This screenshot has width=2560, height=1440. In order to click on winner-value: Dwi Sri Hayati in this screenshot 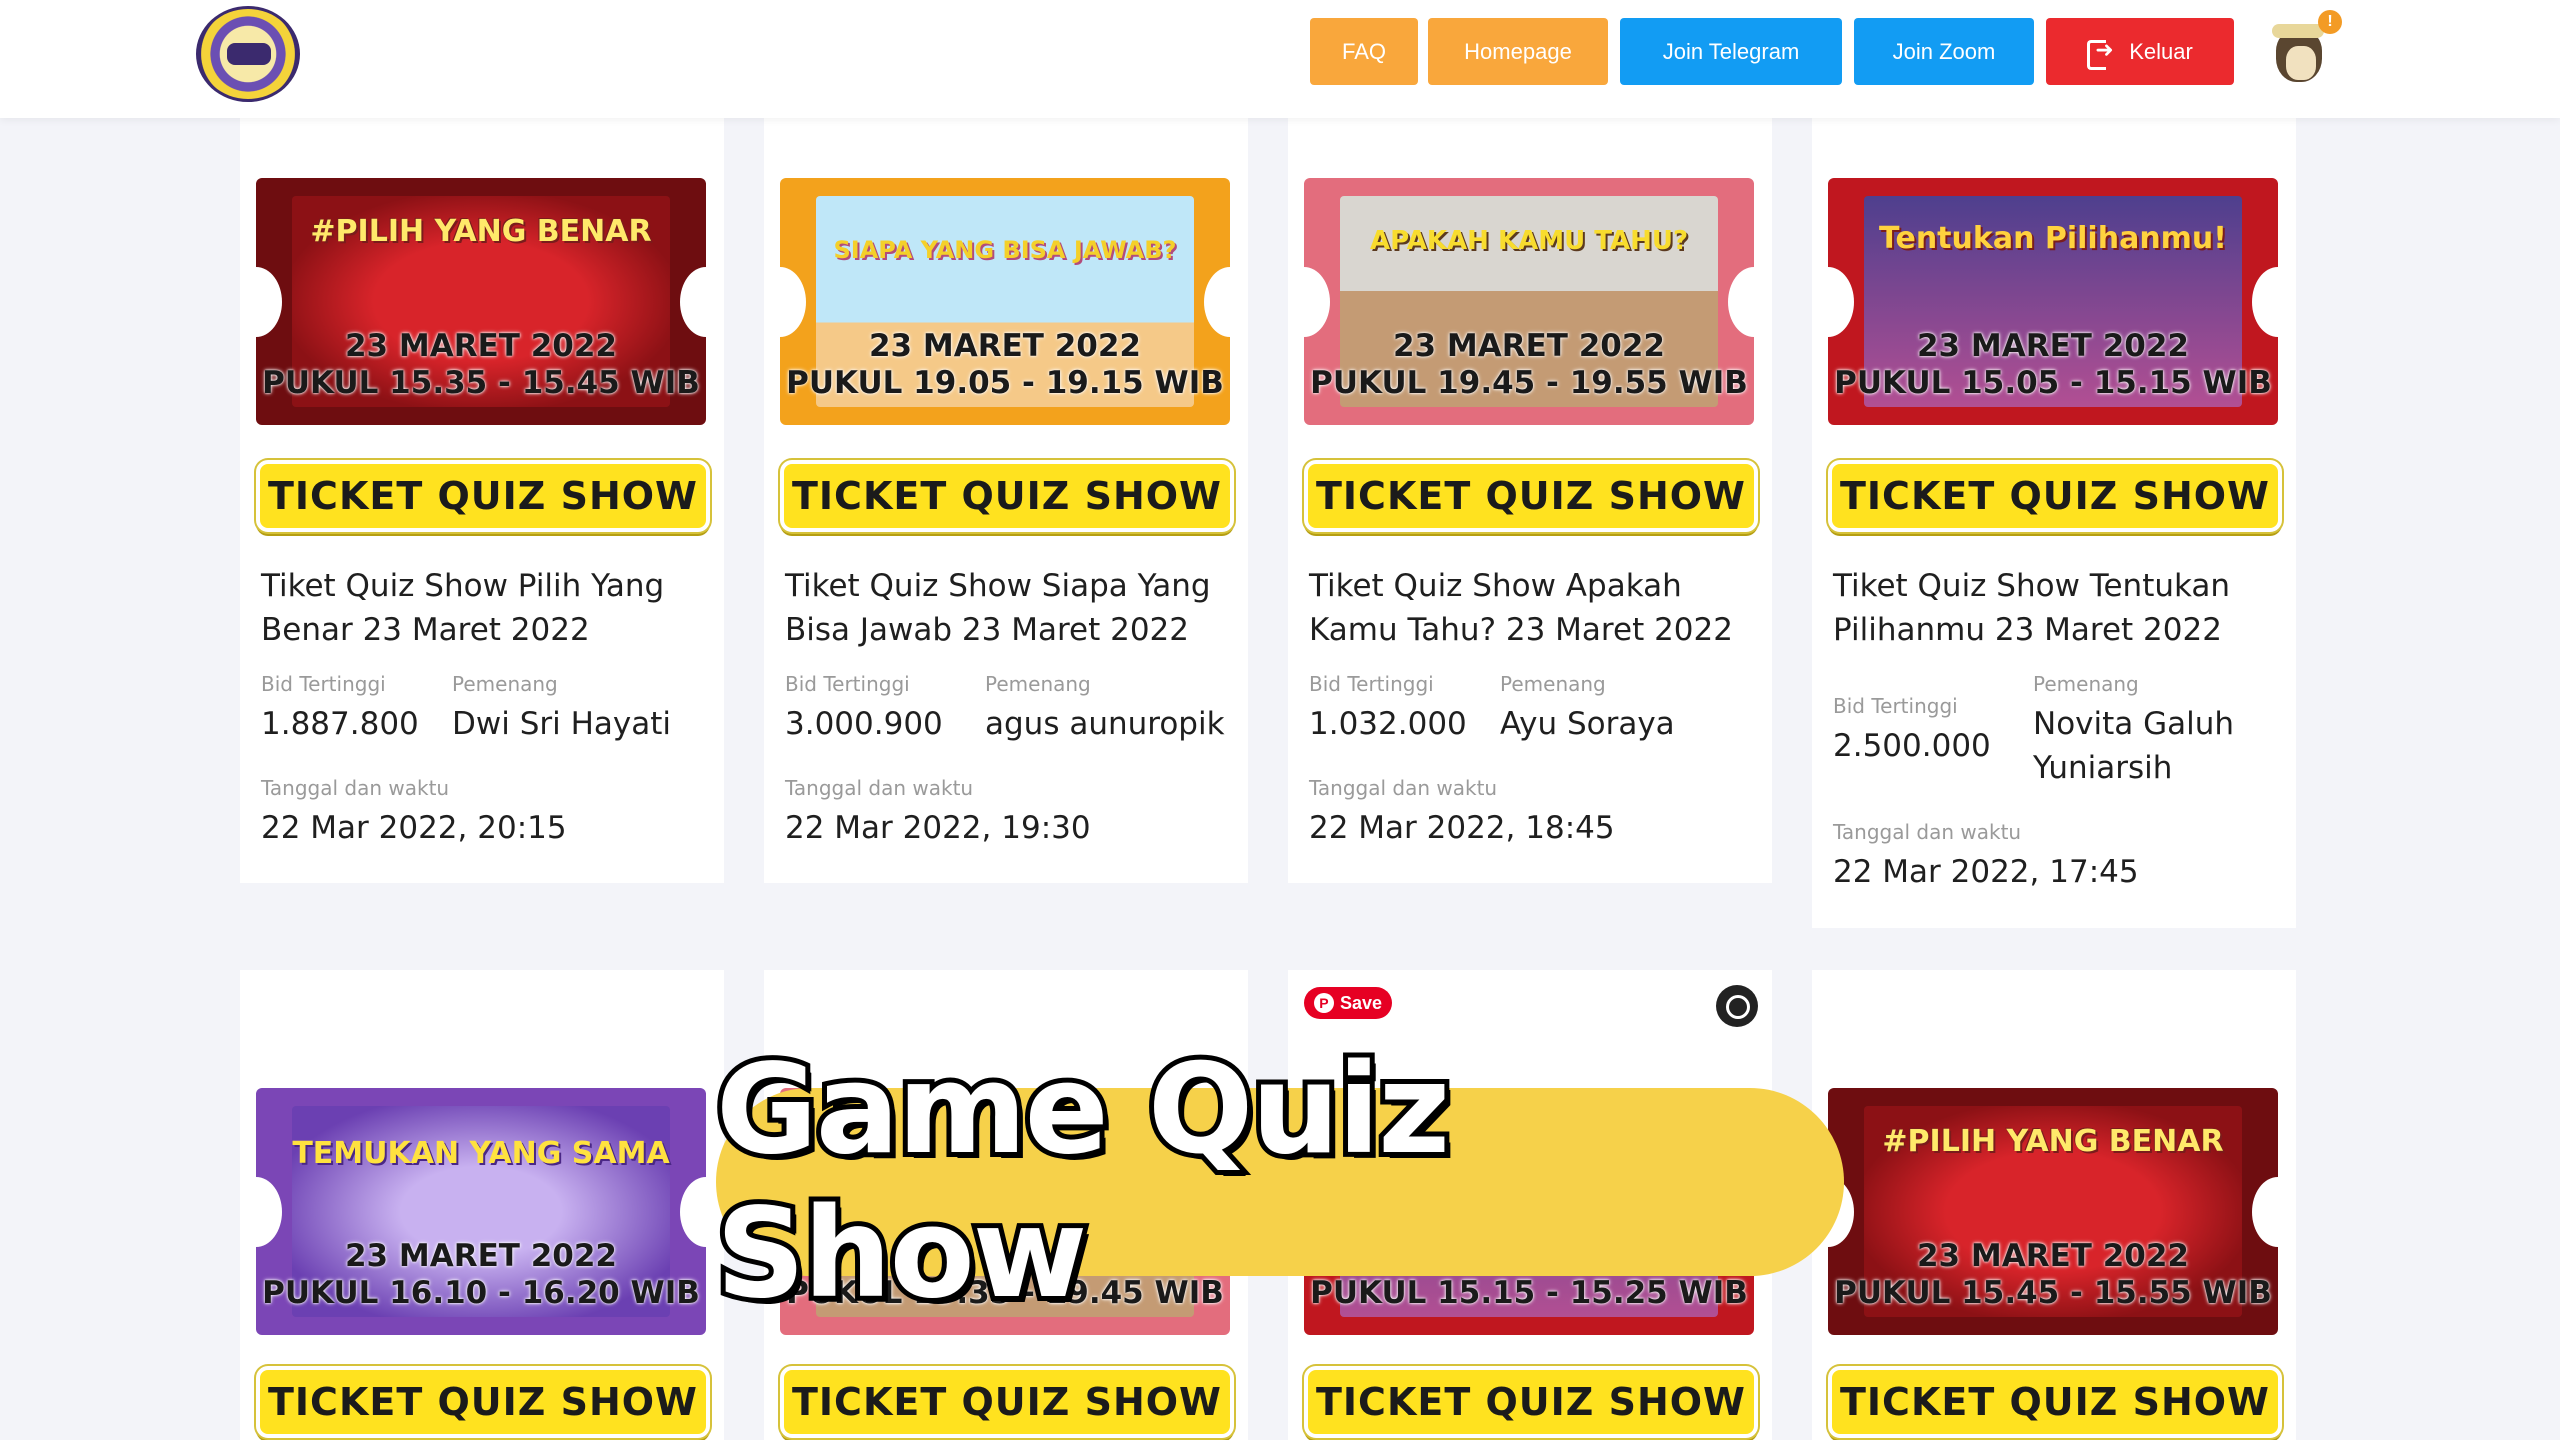, I will do `click(561, 724)`.